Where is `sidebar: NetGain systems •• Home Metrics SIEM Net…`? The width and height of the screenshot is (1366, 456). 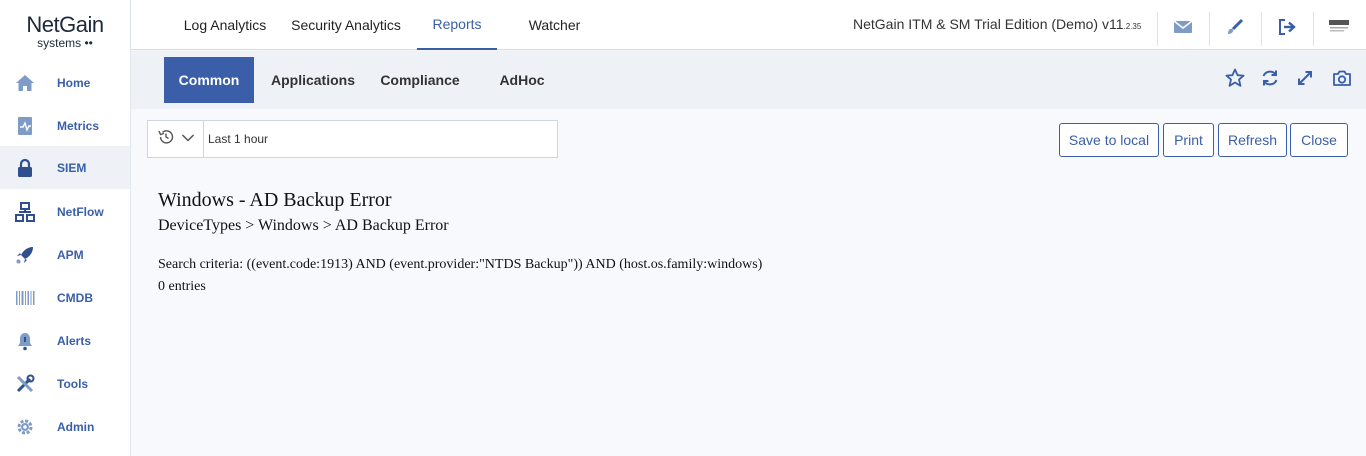
sidebar: NetGain systems •• Home Metrics SIEM Net… is located at coordinates (65, 228).